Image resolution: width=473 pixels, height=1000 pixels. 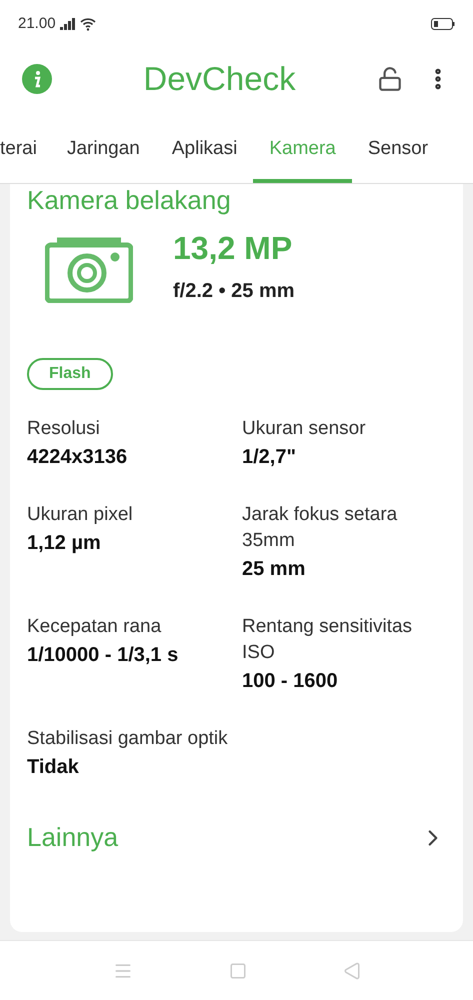 What do you see at coordinates (103, 154) in the screenshot?
I see `tab: Jaringan` at bounding box center [103, 154].